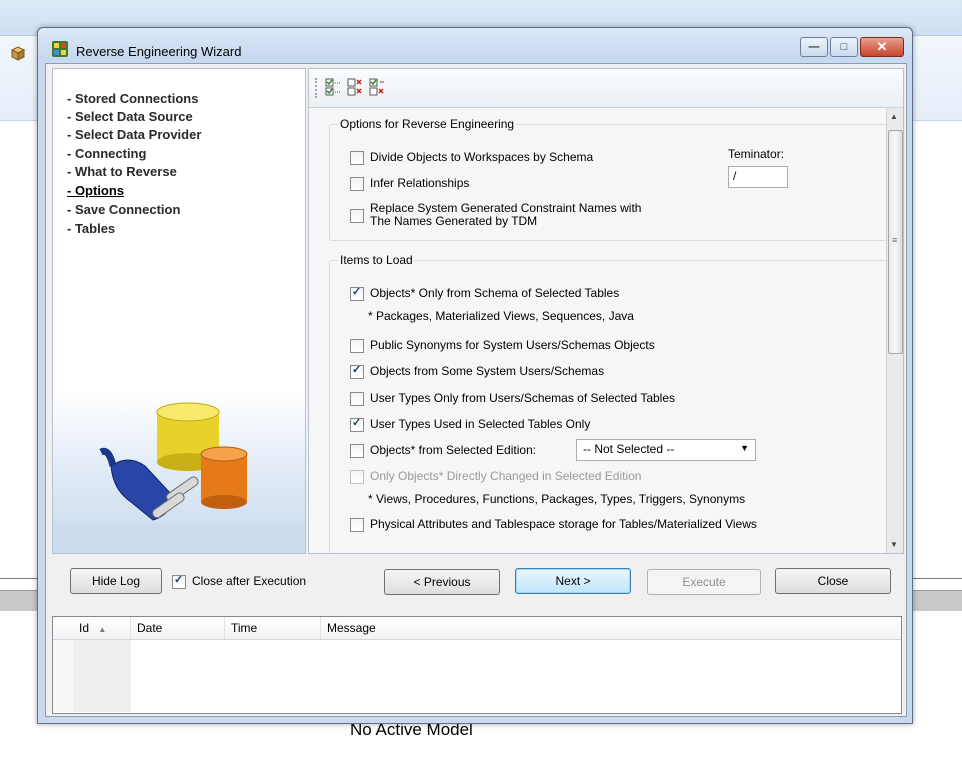 The width and height of the screenshot is (962, 757). What do you see at coordinates (894, 116) in the screenshot?
I see `scroll-up-icon: ▲` at bounding box center [894, 116].